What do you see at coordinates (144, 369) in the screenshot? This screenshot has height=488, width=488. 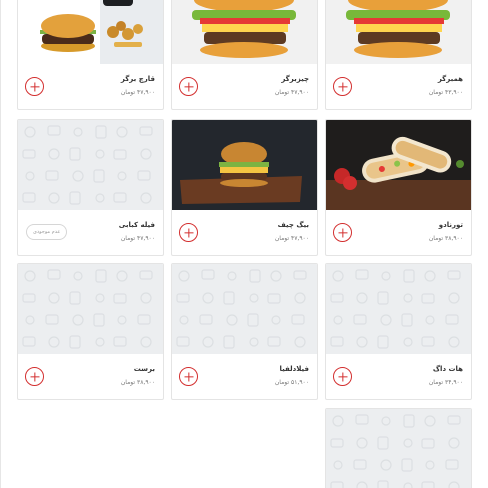 I see `product-name: برست` at bounding box center [144, 369].